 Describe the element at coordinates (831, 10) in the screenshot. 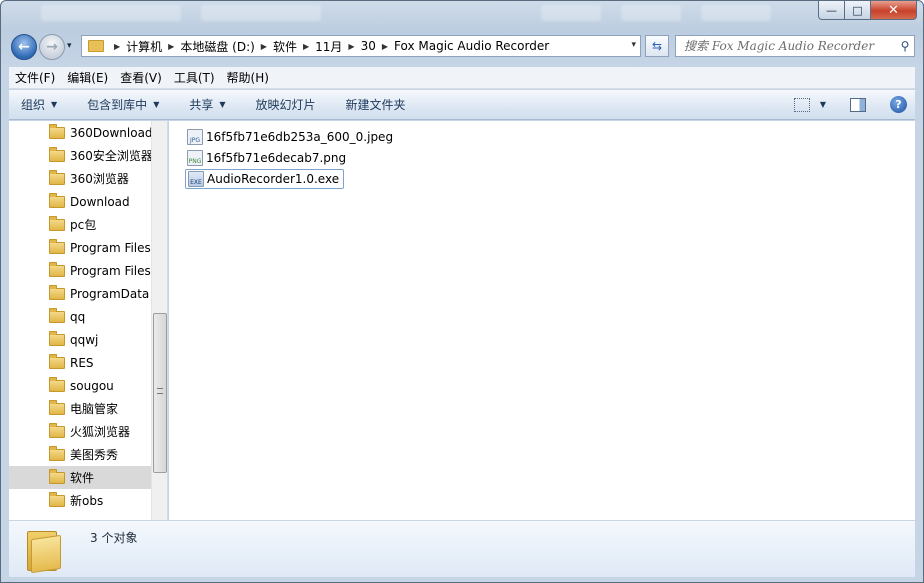

I see `minimize-button: —` at that location.